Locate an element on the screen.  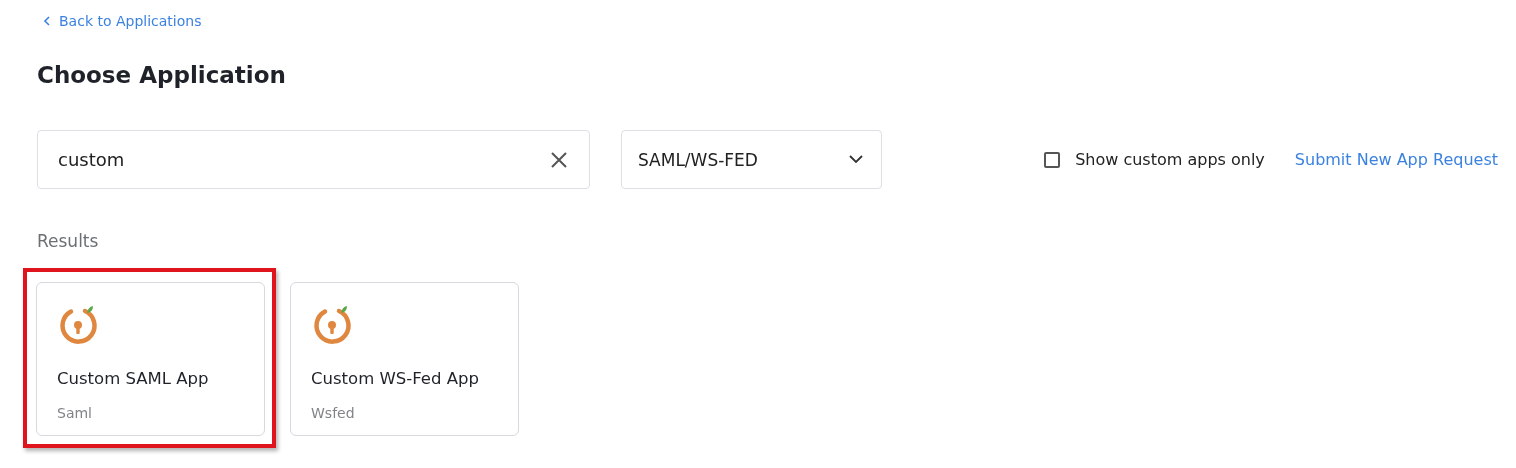
protocol-dropdown: SAML/WS-FED is located at coordinates (751, 159).